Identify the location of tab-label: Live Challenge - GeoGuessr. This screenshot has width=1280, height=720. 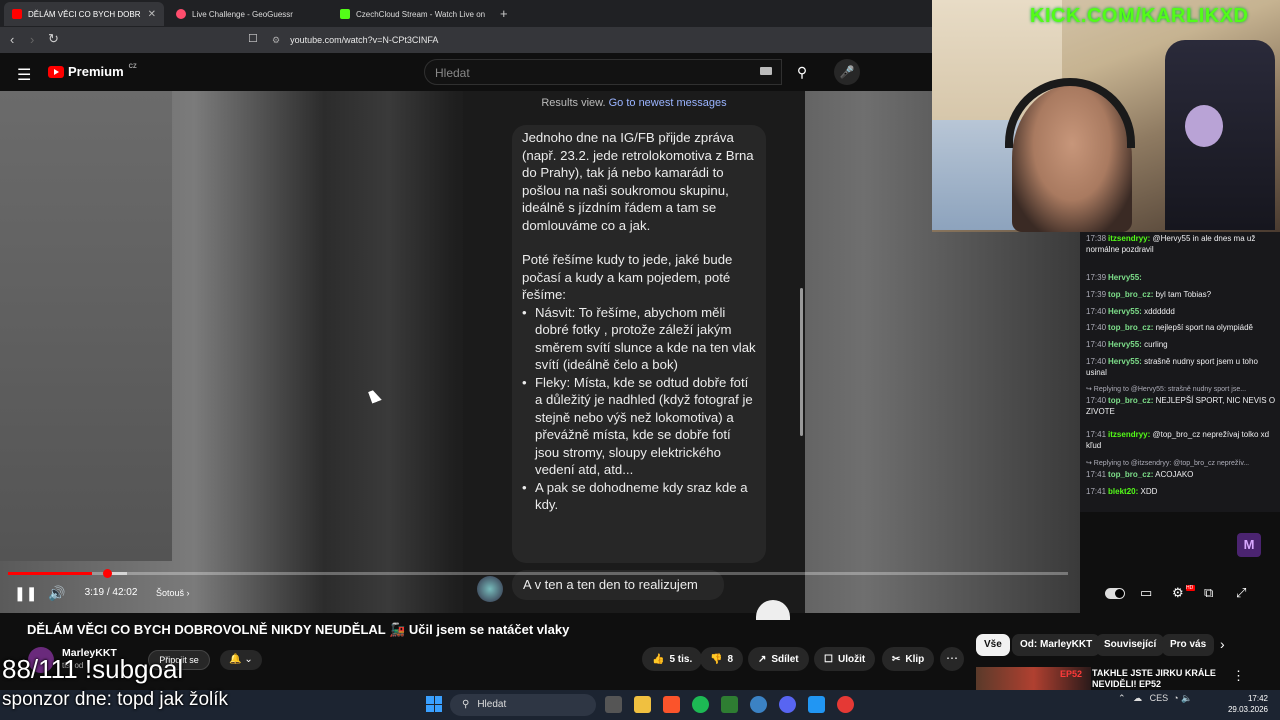
(242, 14).